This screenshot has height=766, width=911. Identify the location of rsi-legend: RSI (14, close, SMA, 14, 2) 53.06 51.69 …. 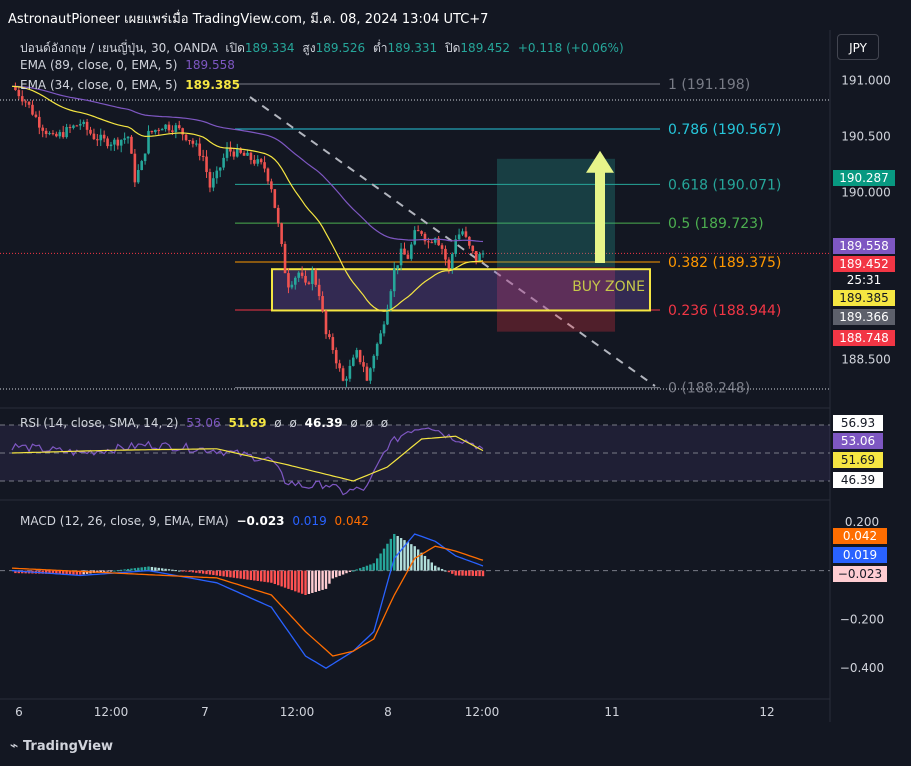
(206, 423).